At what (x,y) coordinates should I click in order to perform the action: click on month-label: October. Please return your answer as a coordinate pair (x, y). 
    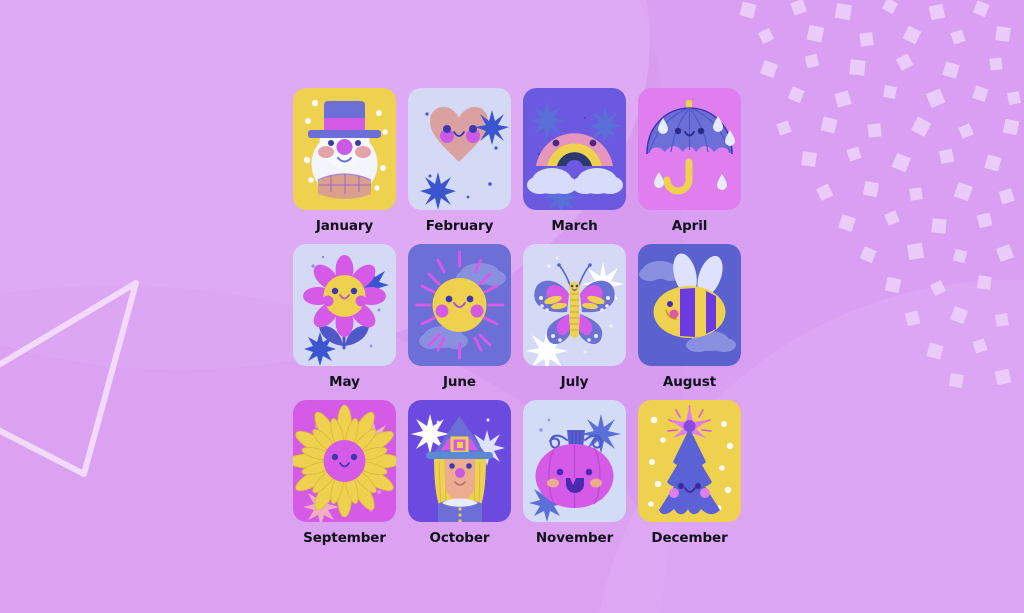
    Looking at the image, I should click on (459, 538).